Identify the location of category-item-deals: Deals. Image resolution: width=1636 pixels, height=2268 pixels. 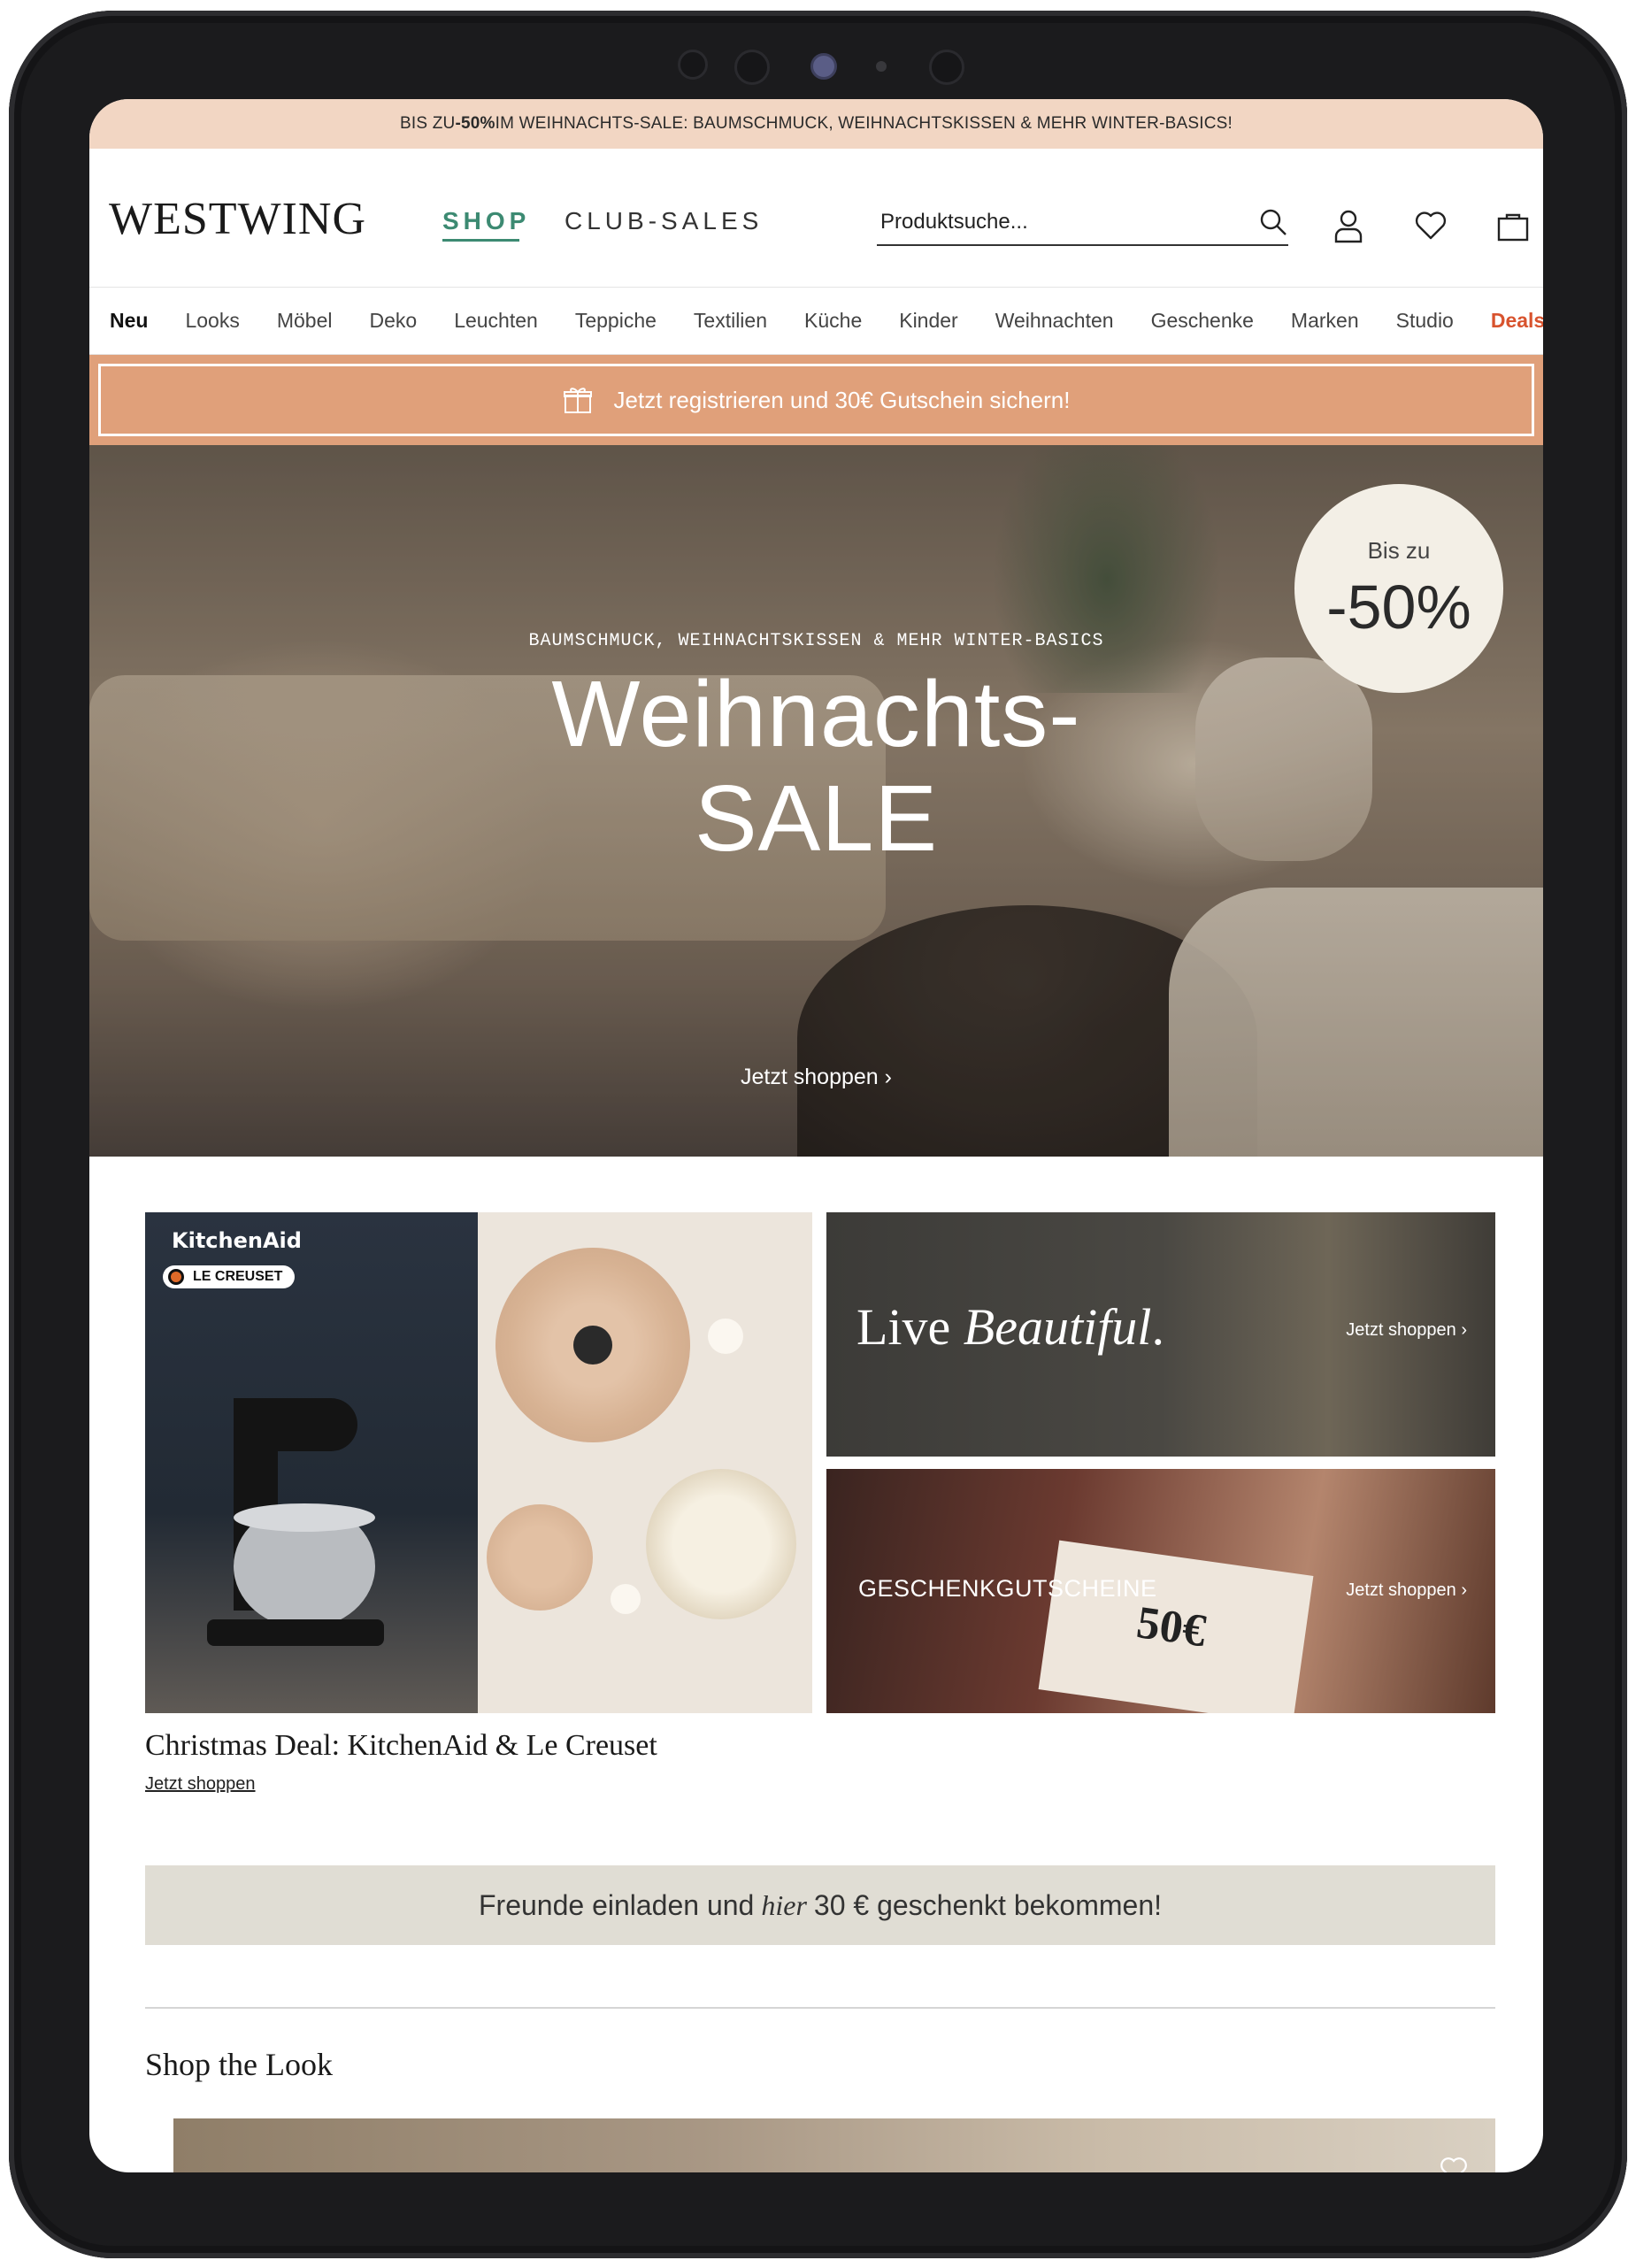
(1517, 321).